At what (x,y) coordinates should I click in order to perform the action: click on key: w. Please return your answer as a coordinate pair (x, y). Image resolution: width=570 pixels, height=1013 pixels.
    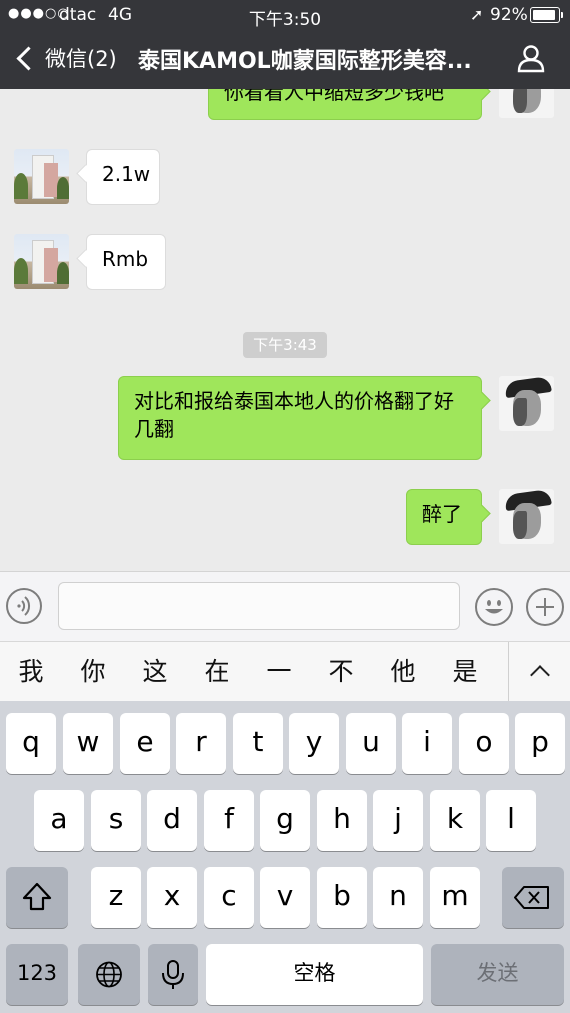
    Looking at the image, I should click on (88, 743).